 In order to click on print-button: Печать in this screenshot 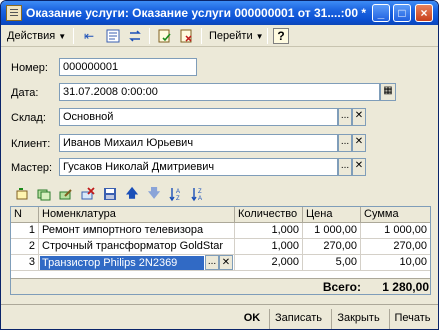, I will do `click(412, 319)`.